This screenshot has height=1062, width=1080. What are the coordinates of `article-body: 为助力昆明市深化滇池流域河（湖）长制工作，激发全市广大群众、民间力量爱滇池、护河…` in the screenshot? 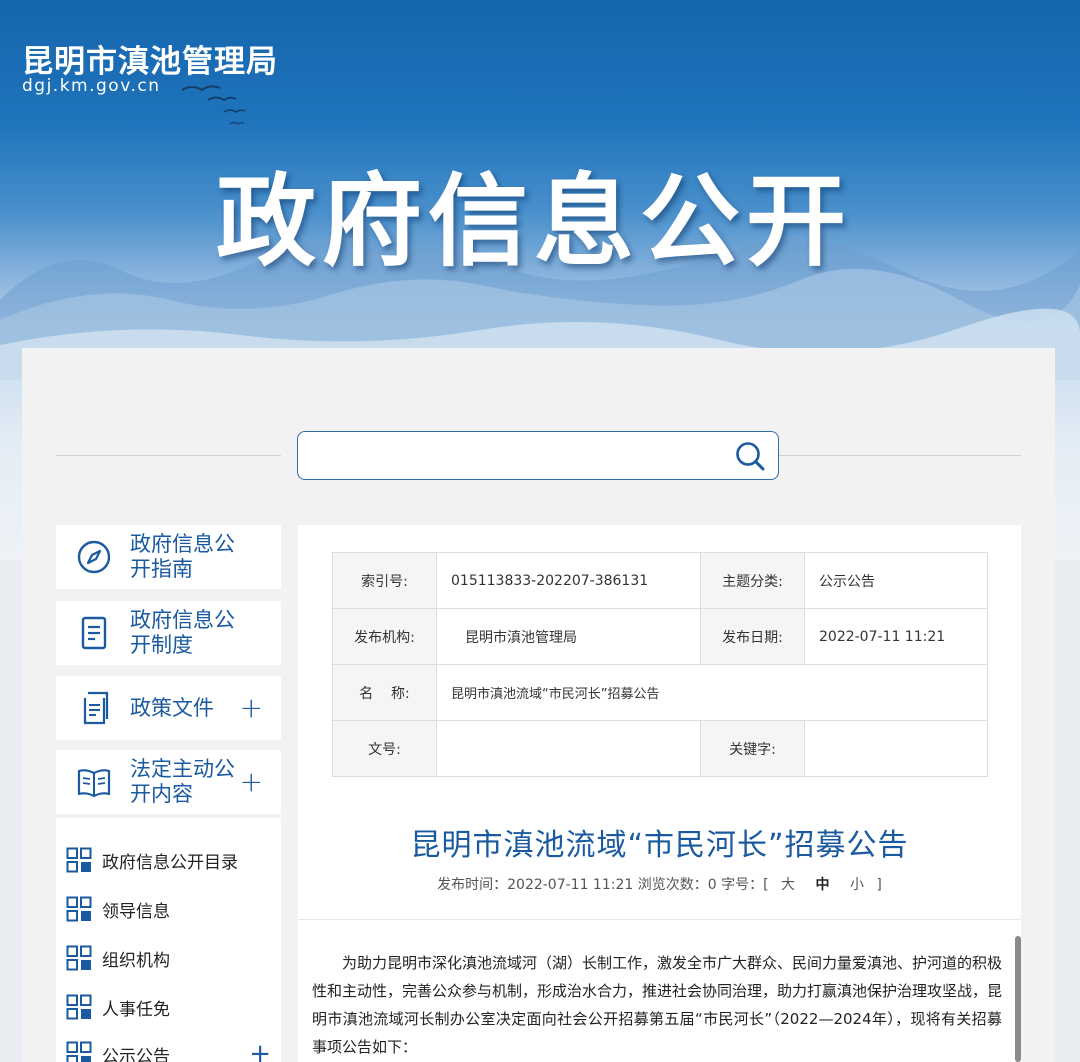 It's located at (657, 1005).